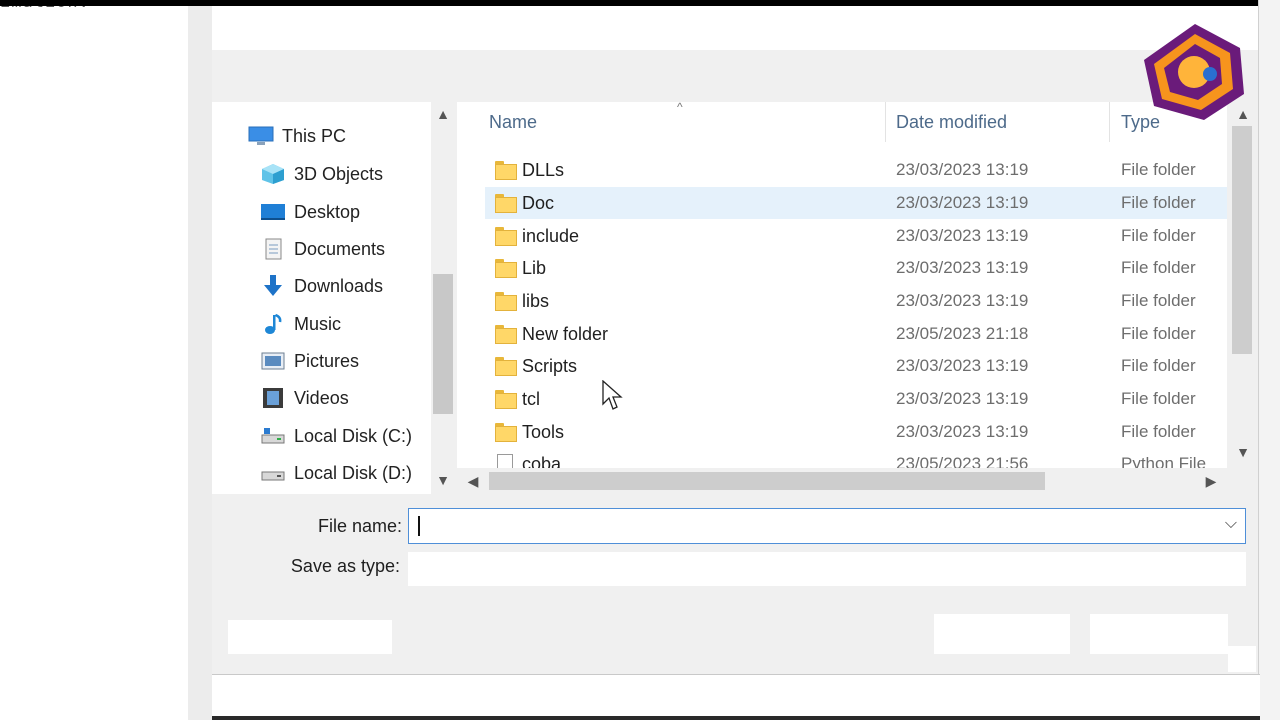  I want to click on row-name: Tools, so click(543, 432).